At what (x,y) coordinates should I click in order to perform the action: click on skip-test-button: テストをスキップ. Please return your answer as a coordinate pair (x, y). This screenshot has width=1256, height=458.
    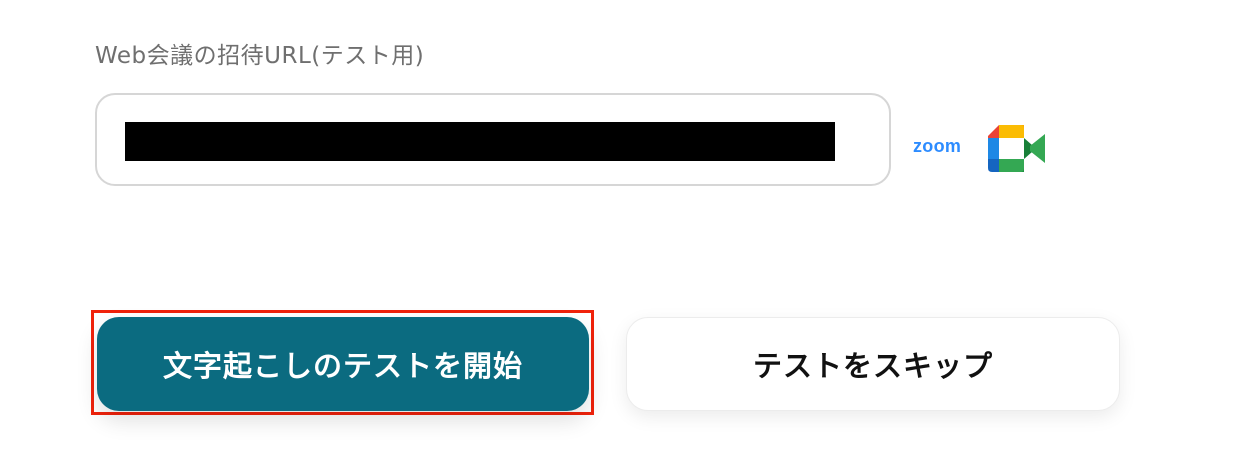
    Looking at the image, I should click on (873, 364).